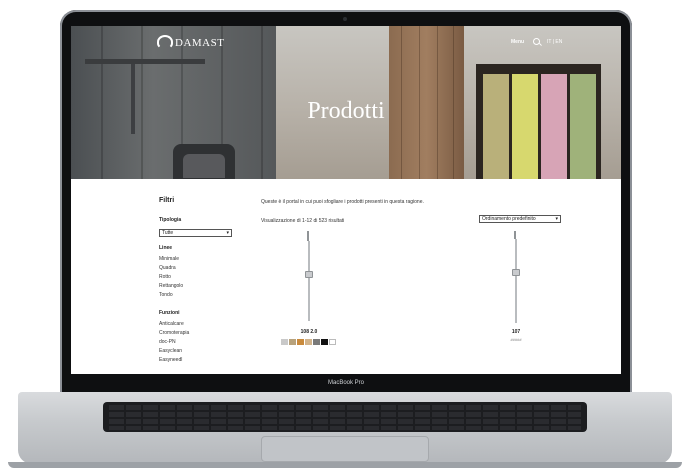 The width and height of the screenshot is (690, 473). What do you see at coordinates (554, 42) in the screenshot?
I see `language-switcher: IT | EN` at bounding box center [554, 42].